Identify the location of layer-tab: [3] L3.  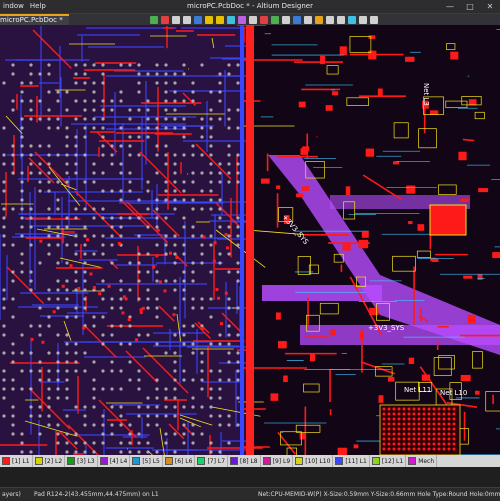
(81, 461).